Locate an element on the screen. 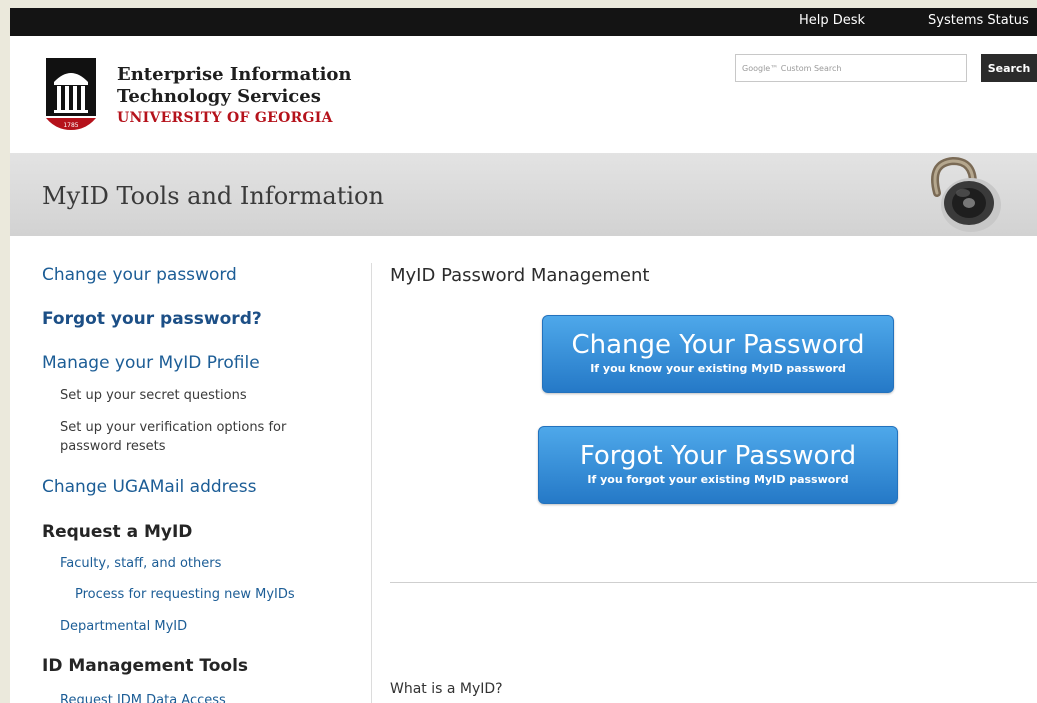 This screenshot has width=1037, height=703. logo-year: 1785 is located at coordinates (70, 125).